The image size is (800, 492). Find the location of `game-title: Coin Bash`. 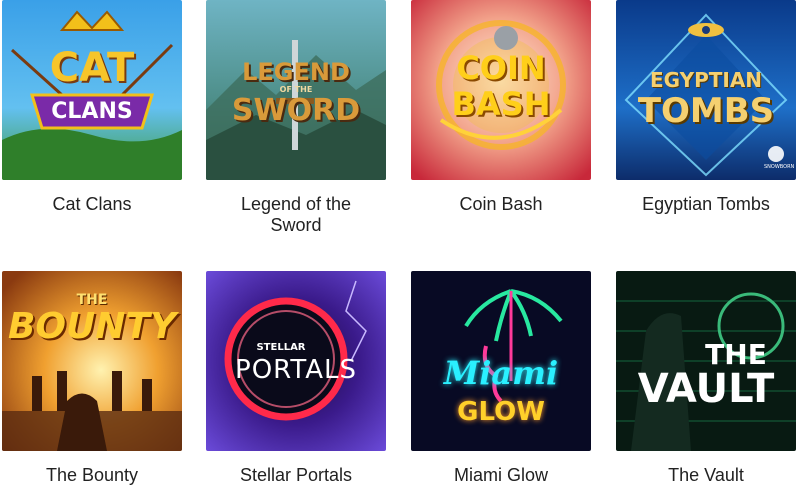

game-title: Coin Bash is located at coordinates (501, 204).